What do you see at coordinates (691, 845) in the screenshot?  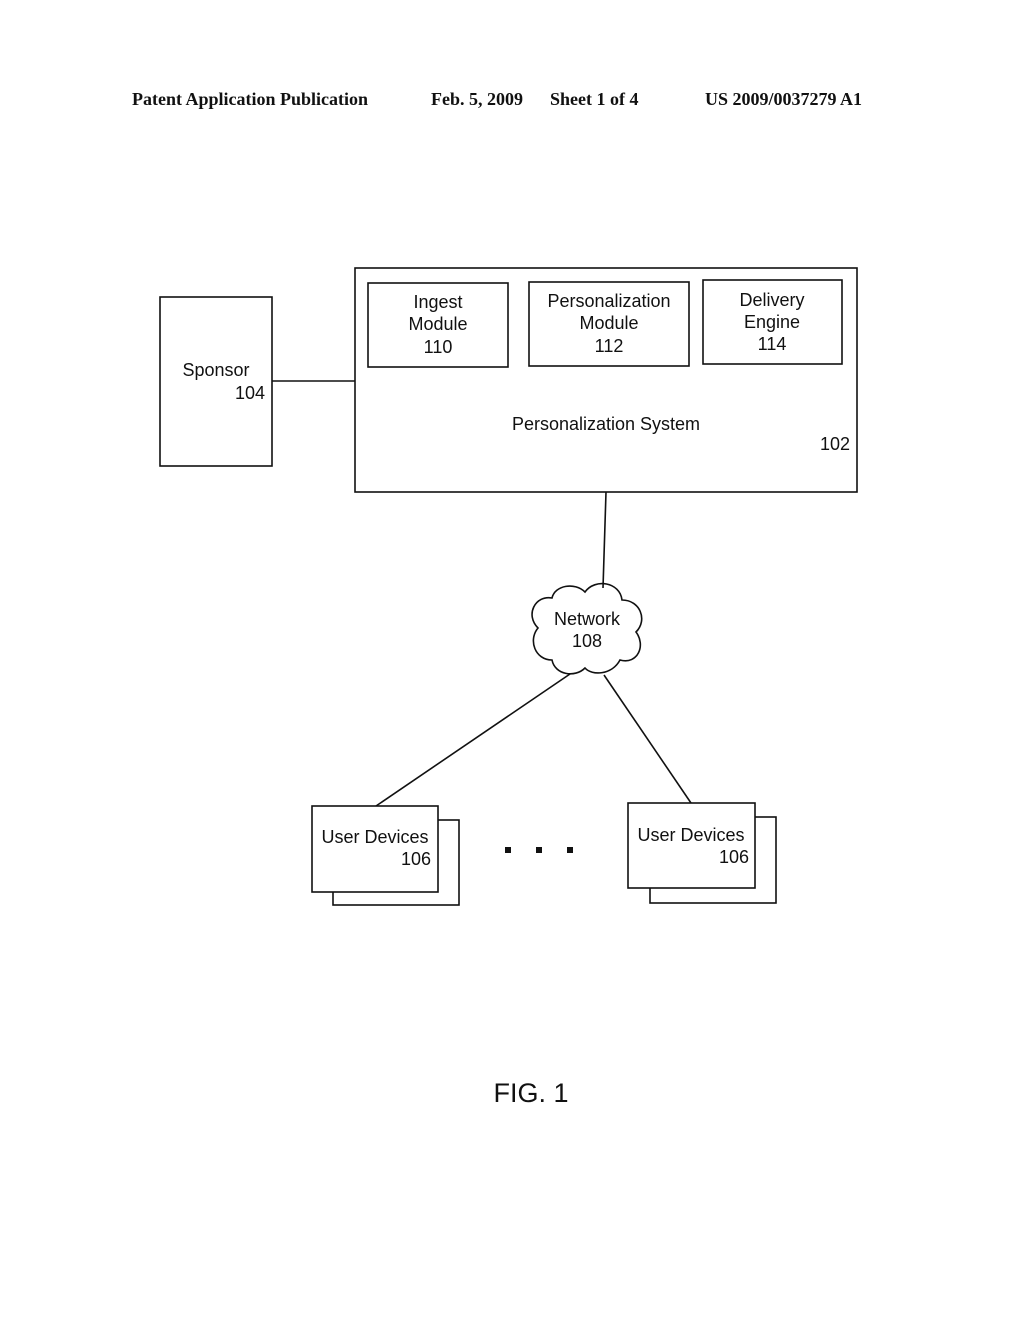 I see `user-devices-right-box` at bounding box center [691, 845].